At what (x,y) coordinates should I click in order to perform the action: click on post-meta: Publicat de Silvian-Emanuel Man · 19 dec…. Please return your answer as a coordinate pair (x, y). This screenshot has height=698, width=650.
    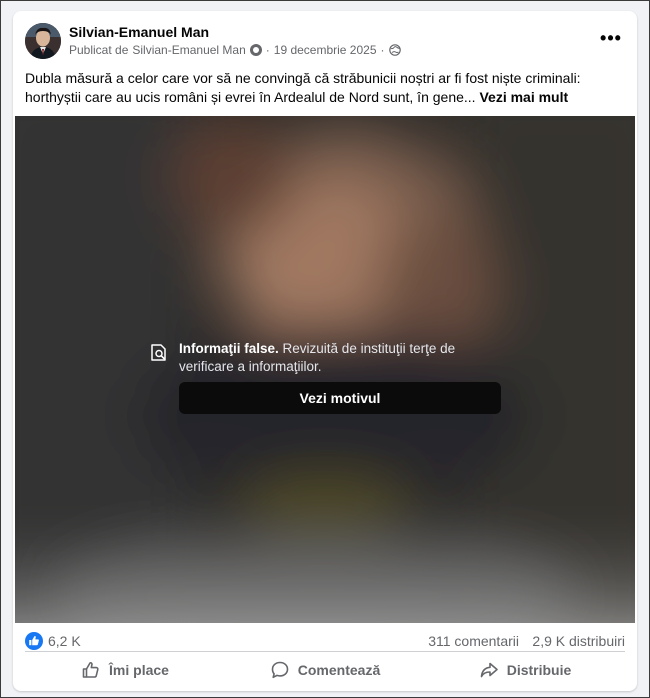
    Looking at the image, I should click on (235, 50).